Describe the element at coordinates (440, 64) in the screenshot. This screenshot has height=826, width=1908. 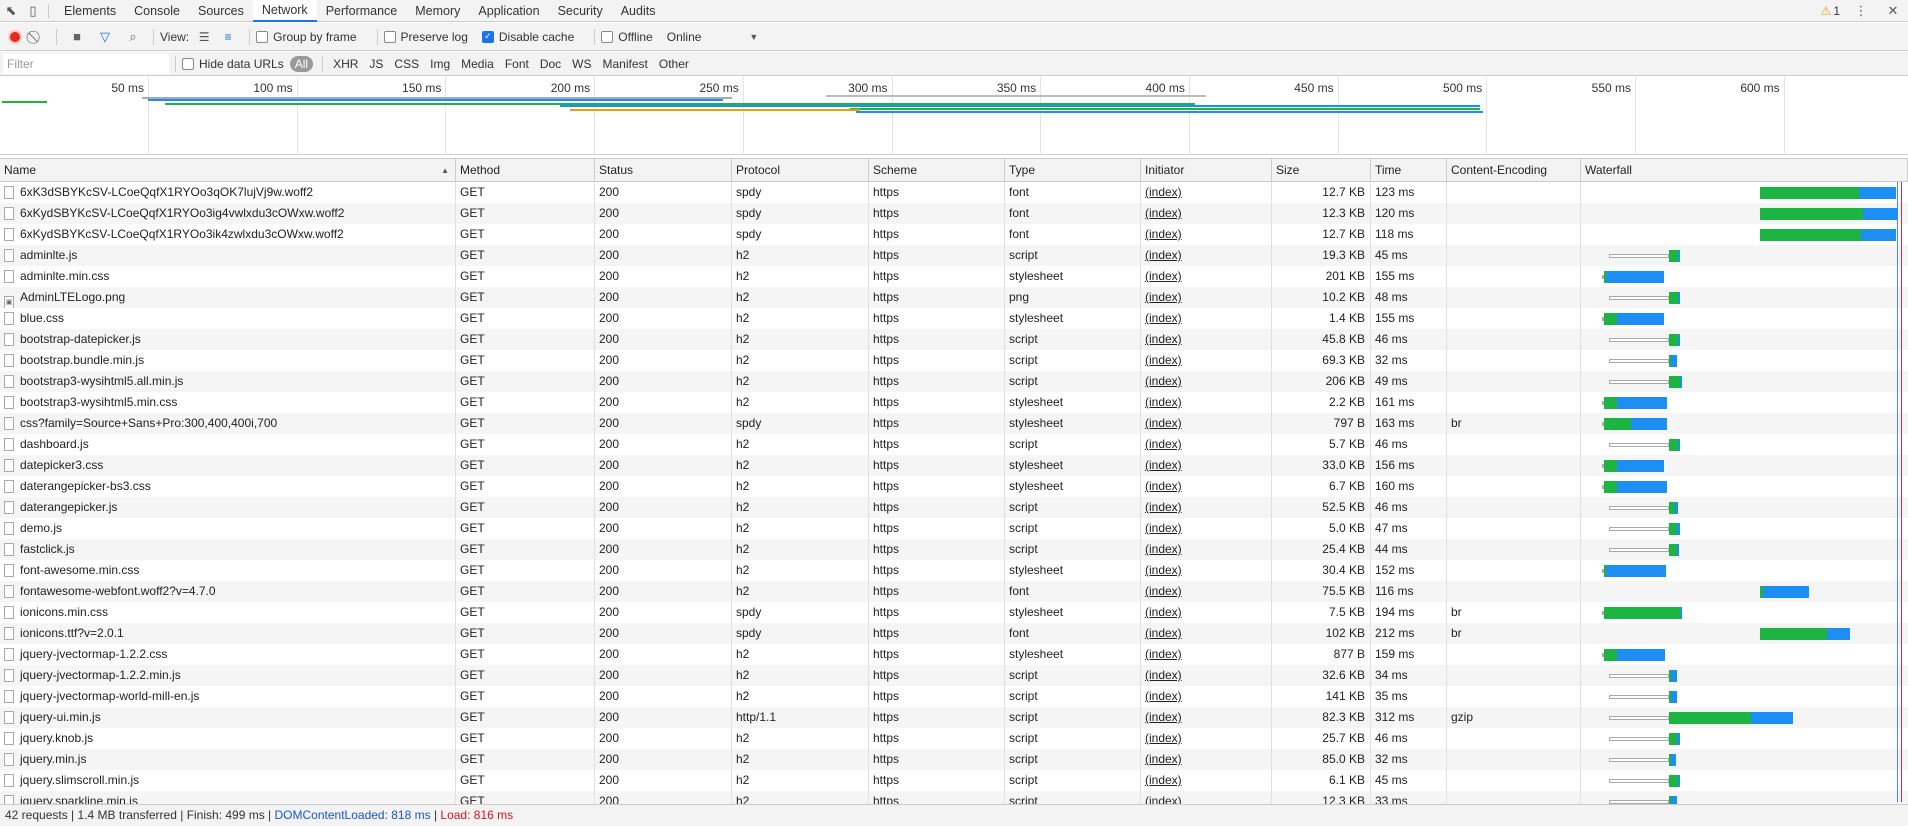
I see `type-filter-img: Img` at that location.